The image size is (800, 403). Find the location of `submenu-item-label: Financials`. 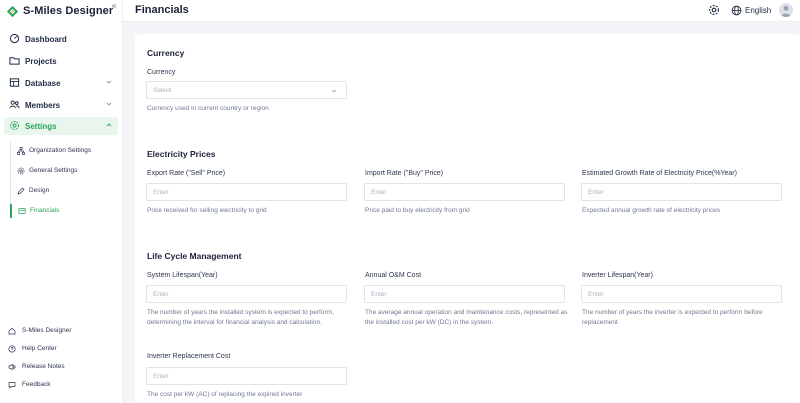

submenu-item-label: Financials is located at coordinates (45, 210).